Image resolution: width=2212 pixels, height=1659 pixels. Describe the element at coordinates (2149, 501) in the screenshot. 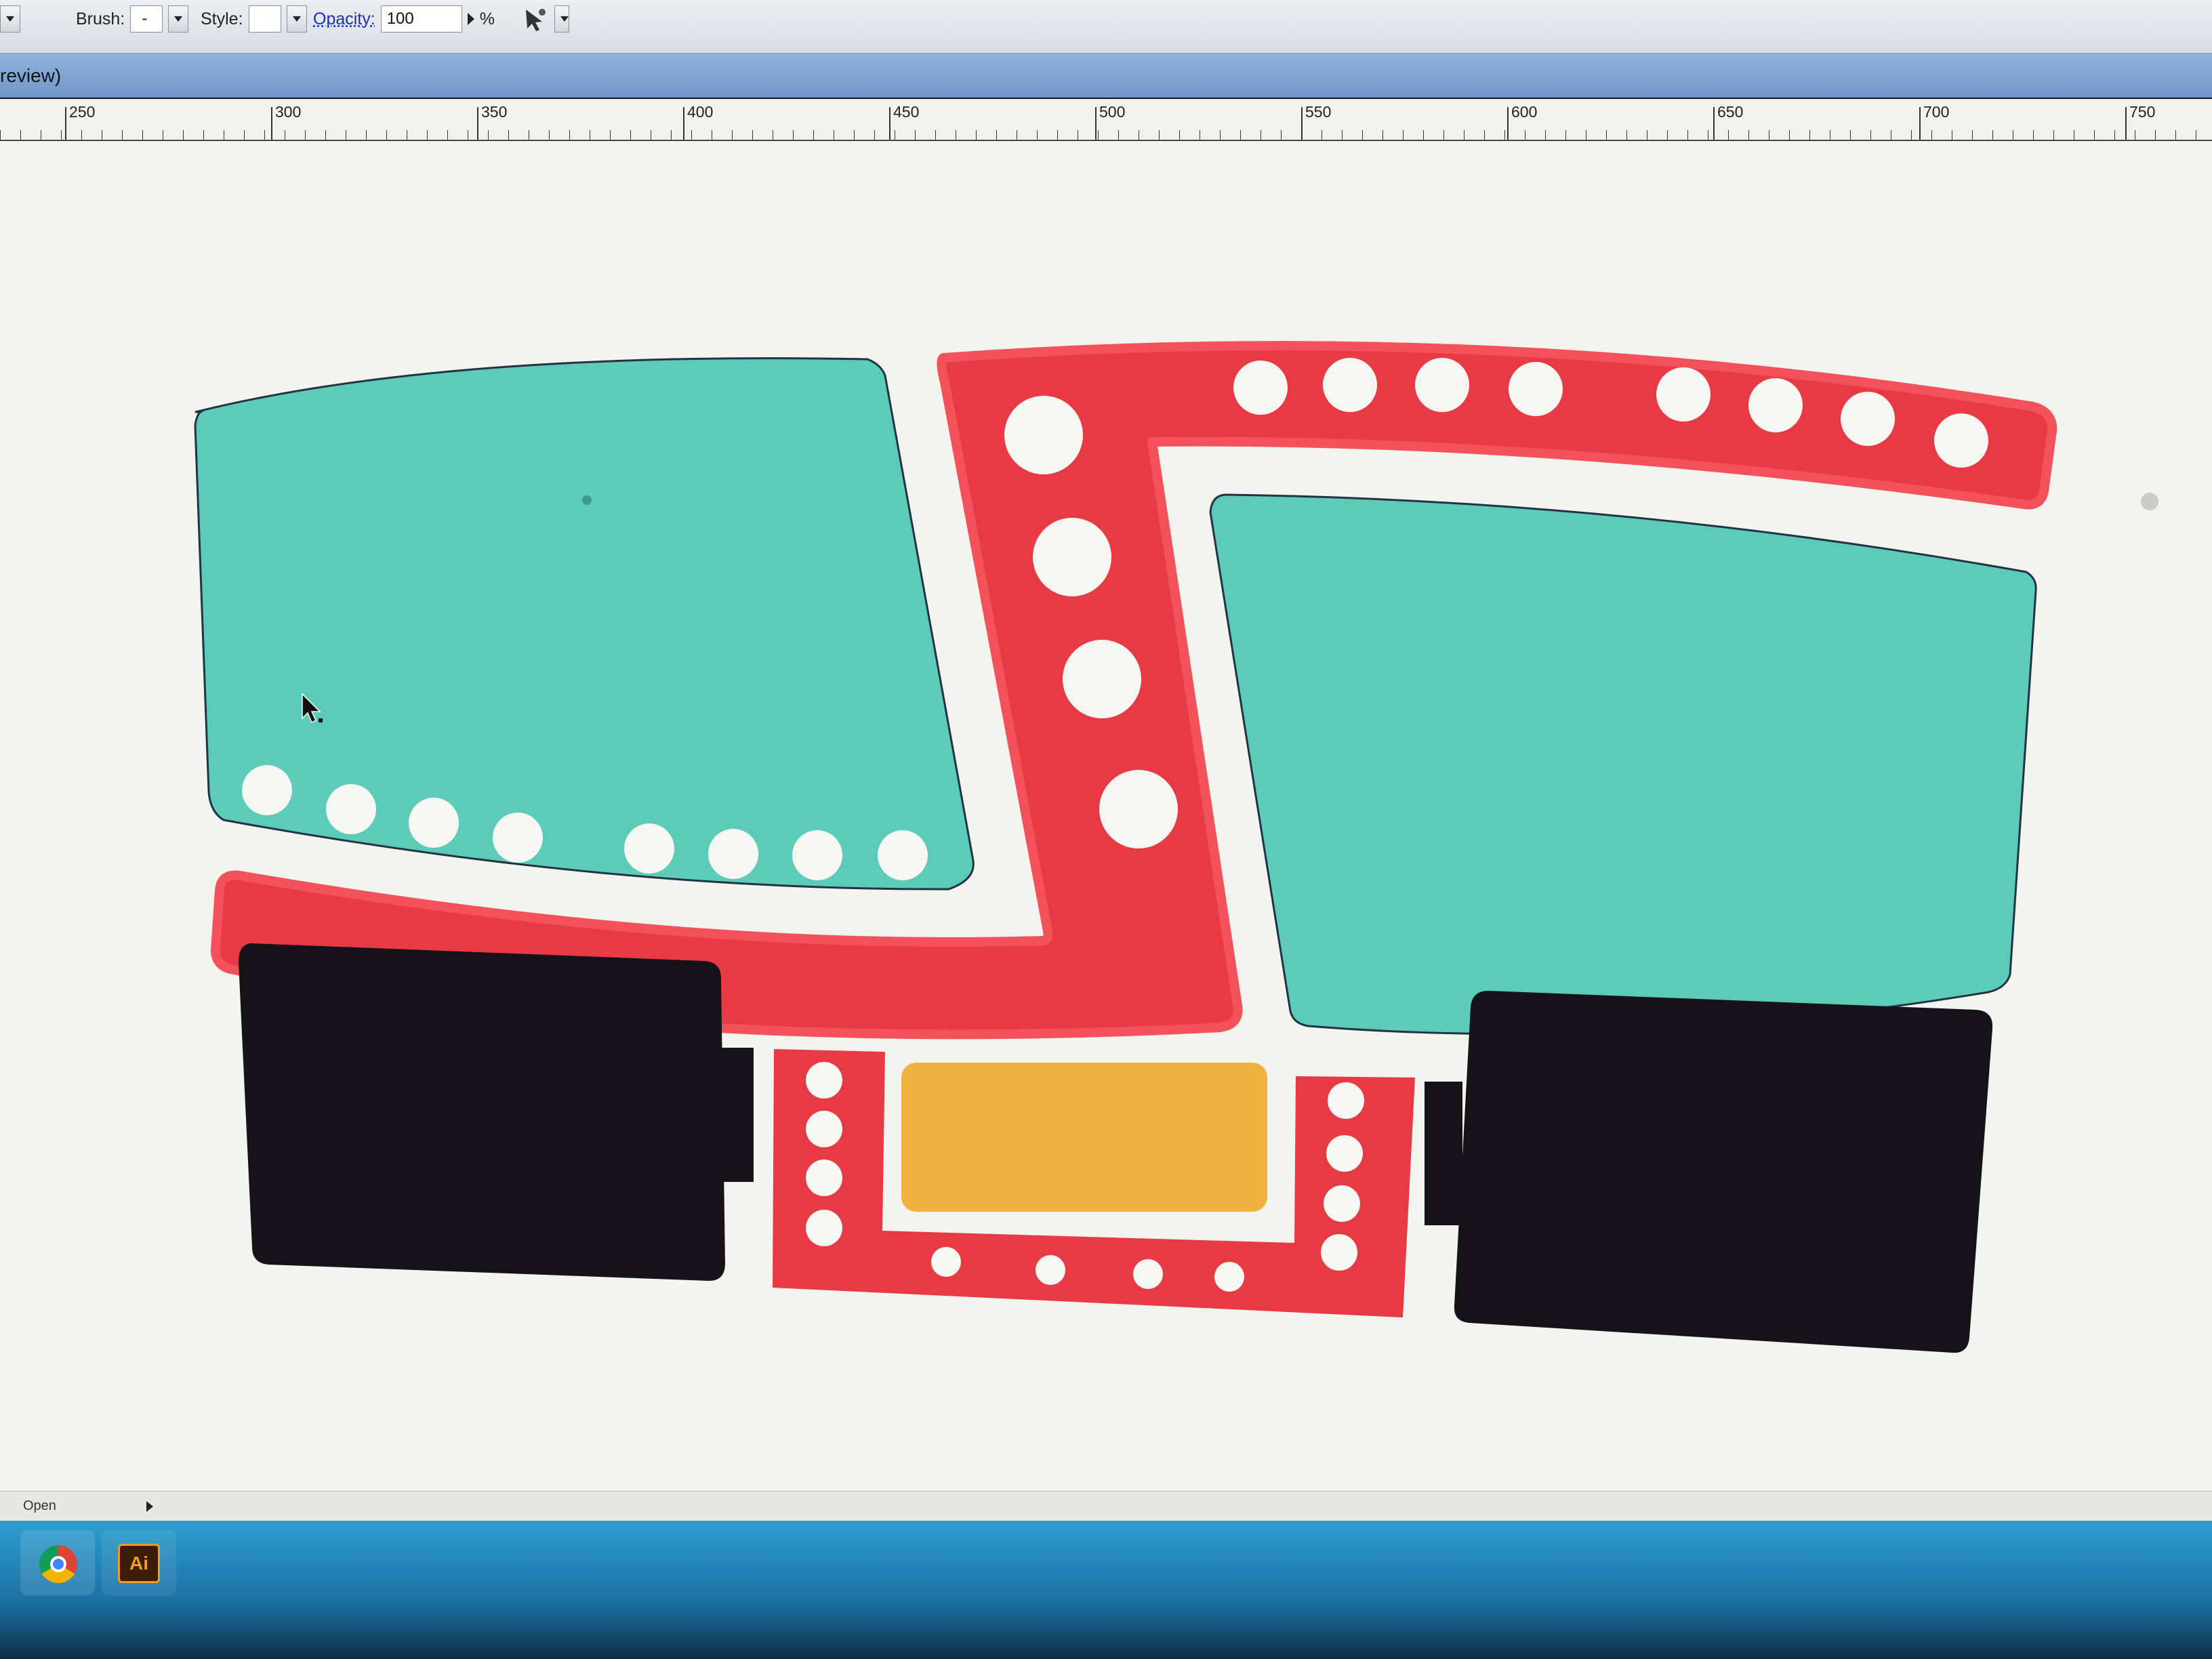

I see `canvas-marker` at that location.